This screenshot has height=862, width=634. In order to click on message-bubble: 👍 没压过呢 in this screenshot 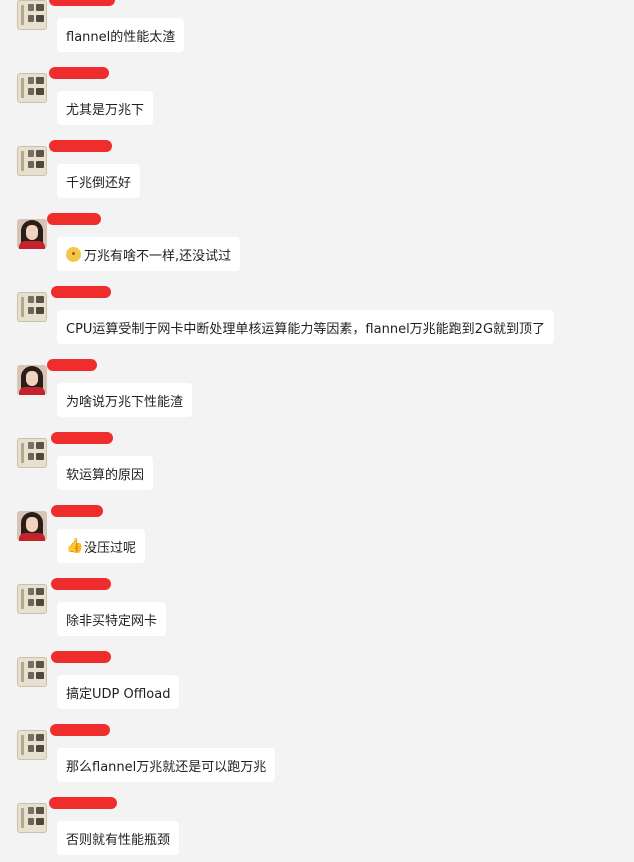, I will do `click(101, 546)`.